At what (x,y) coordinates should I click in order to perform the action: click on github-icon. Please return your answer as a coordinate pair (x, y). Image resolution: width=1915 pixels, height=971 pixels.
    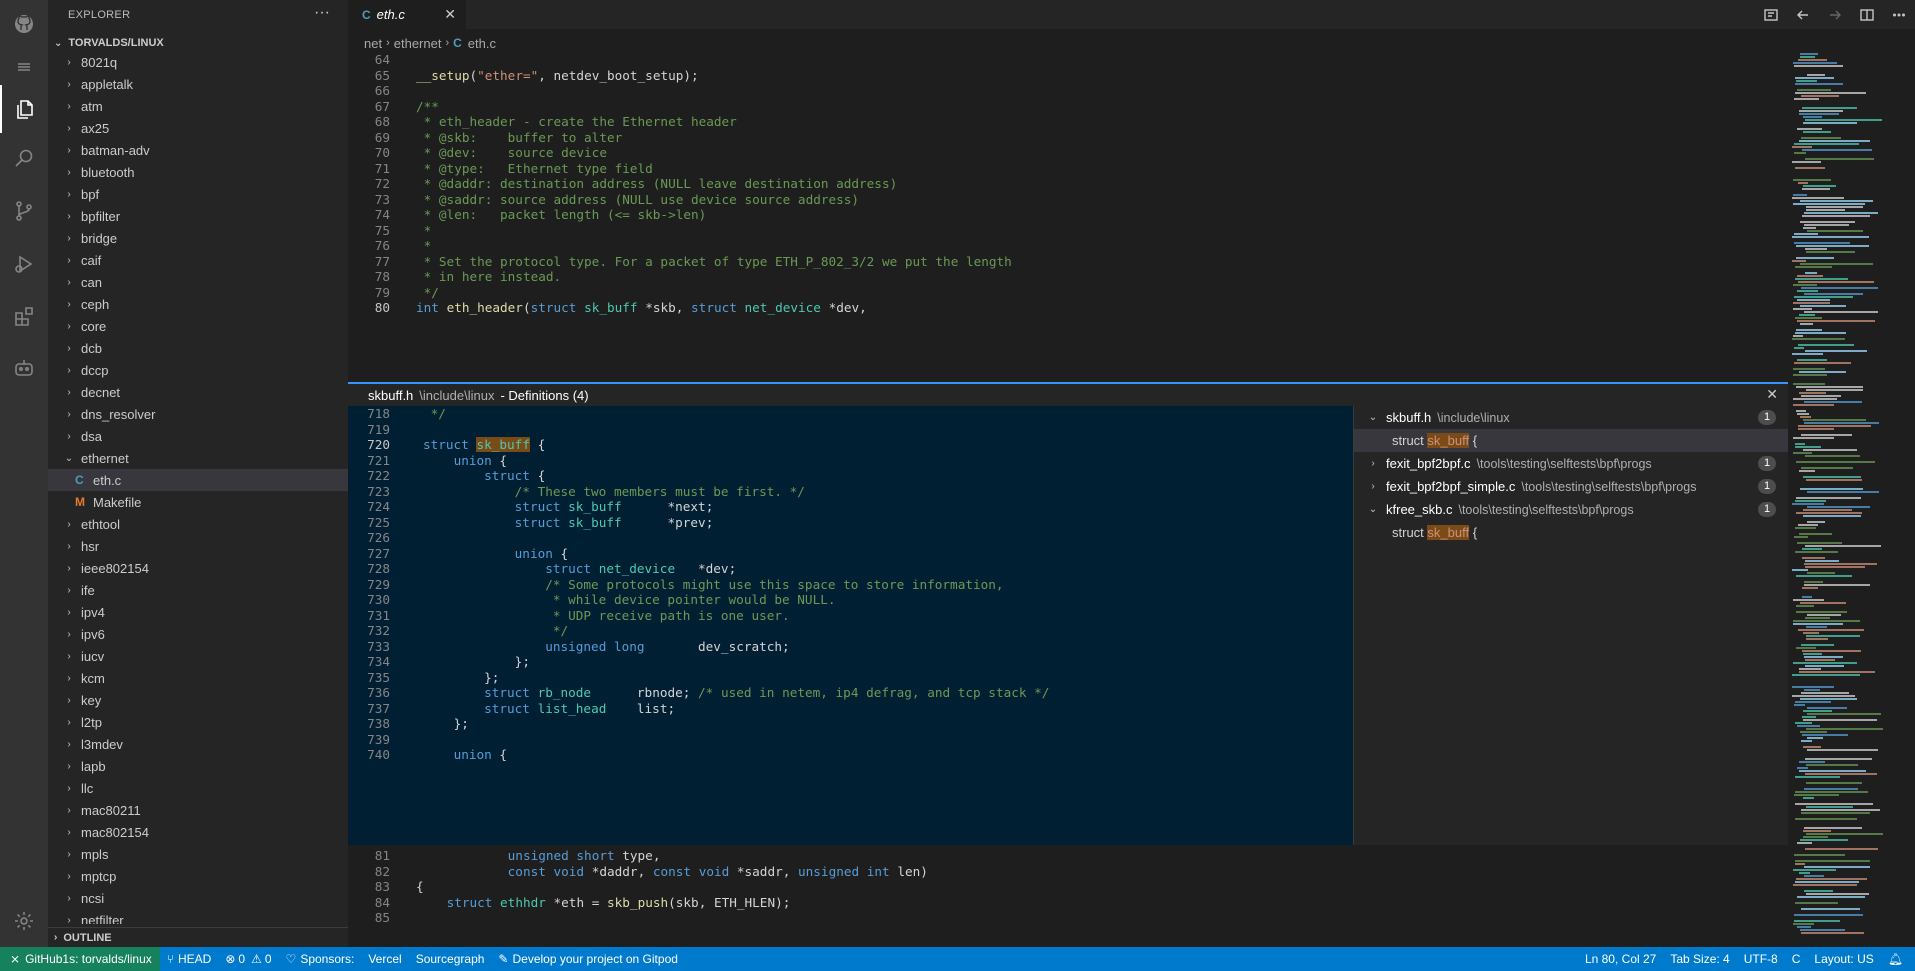
    Looking at the image, I should click on (24, 24).